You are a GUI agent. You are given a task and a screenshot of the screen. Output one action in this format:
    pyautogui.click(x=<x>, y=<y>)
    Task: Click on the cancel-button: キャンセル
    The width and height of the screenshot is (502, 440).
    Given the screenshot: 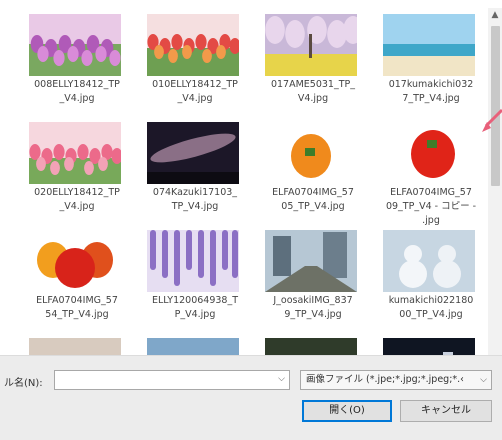 What is the action you would take?
    pyautogui.click(x=446, y=411)
    